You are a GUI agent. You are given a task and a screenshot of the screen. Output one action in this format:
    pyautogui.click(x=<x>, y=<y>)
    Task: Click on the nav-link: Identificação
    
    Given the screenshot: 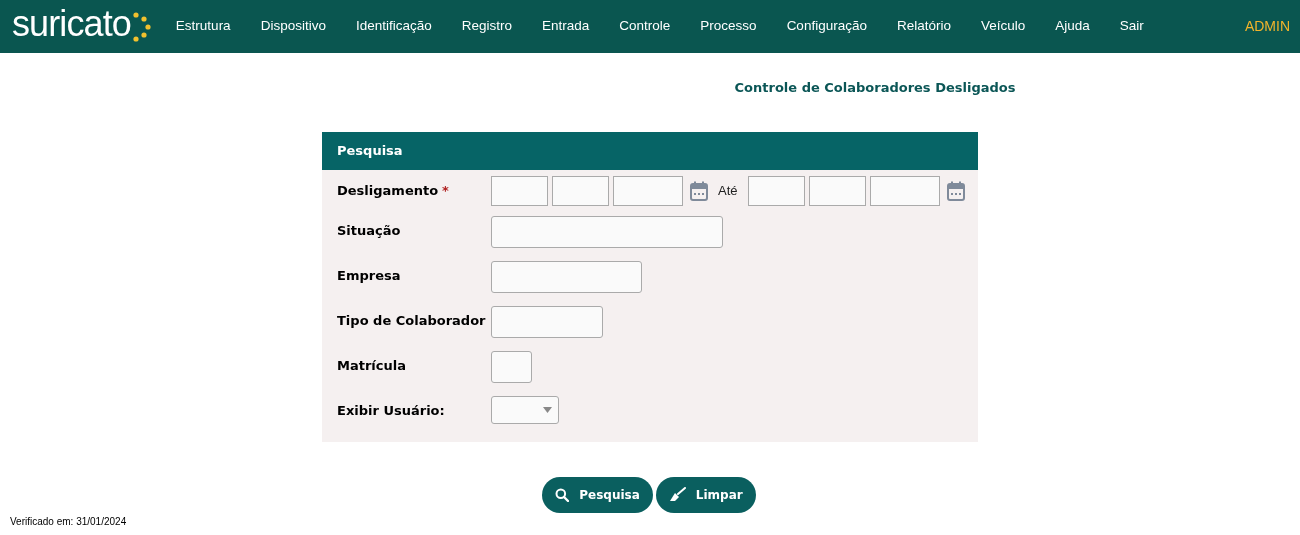 What is the action you would take?
    pyautogui.click(x=393, y=26)
    